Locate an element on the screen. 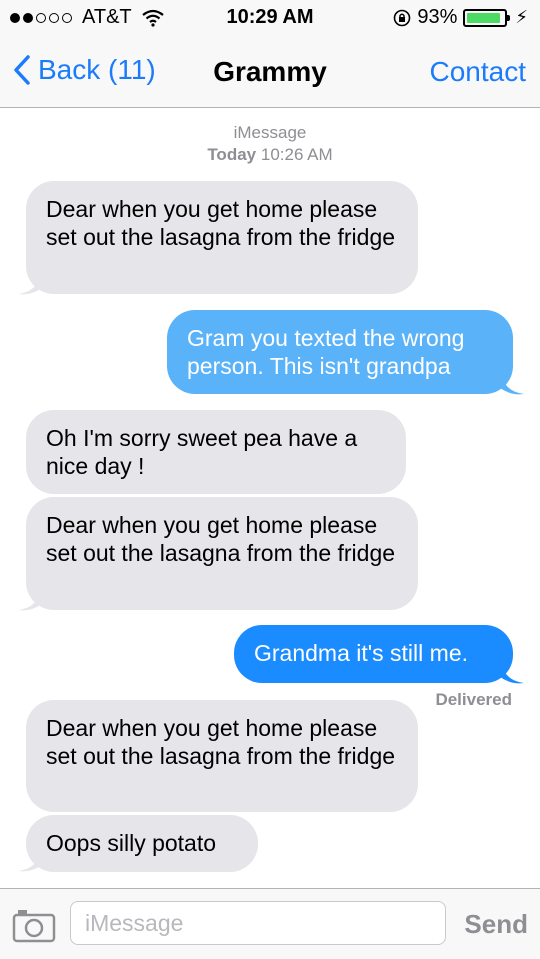 The height and width of the screenshot is (959, 540). message-text: Oops silly potato is located at coordinates (131, 843).